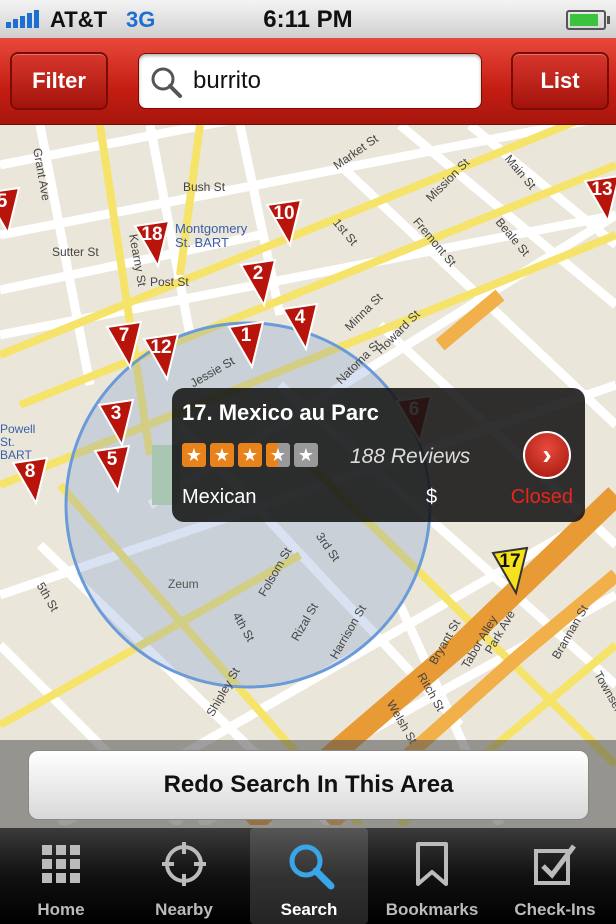  I want to click on tab-label: Check-Ins, so click(555, 909).